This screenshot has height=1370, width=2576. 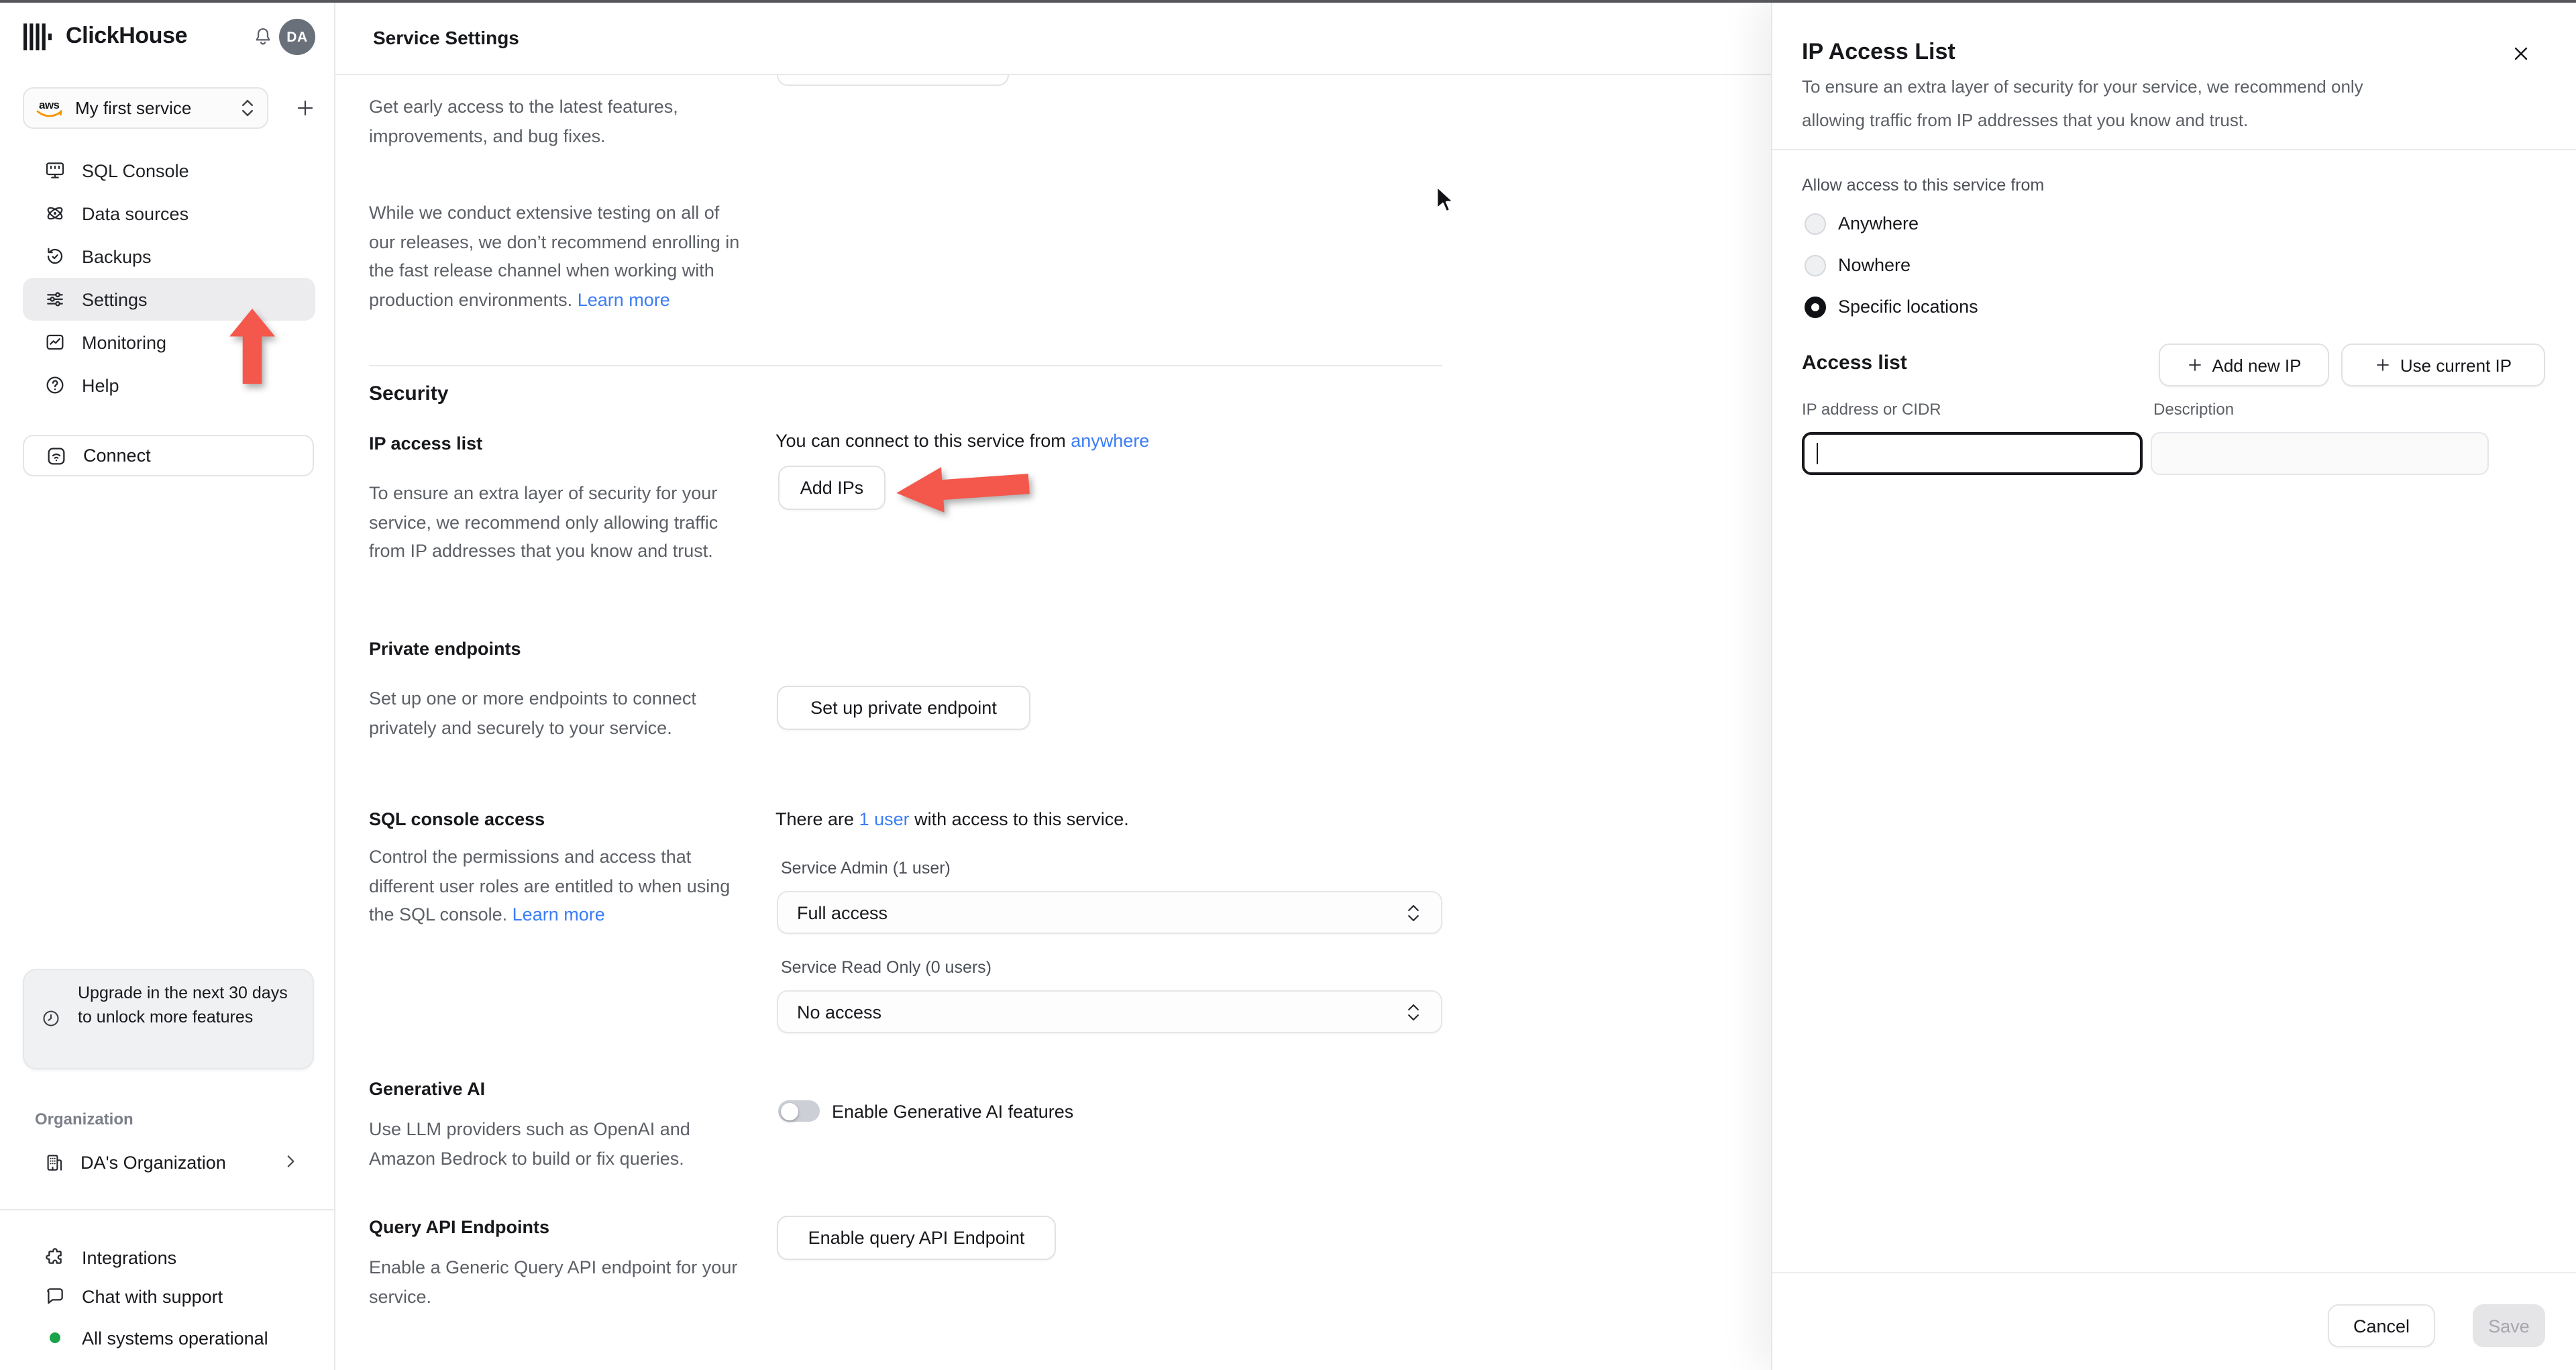 I want to click on generative-ai-toggle-label: Enable Generative AI features, so click(x=953, y=1112).